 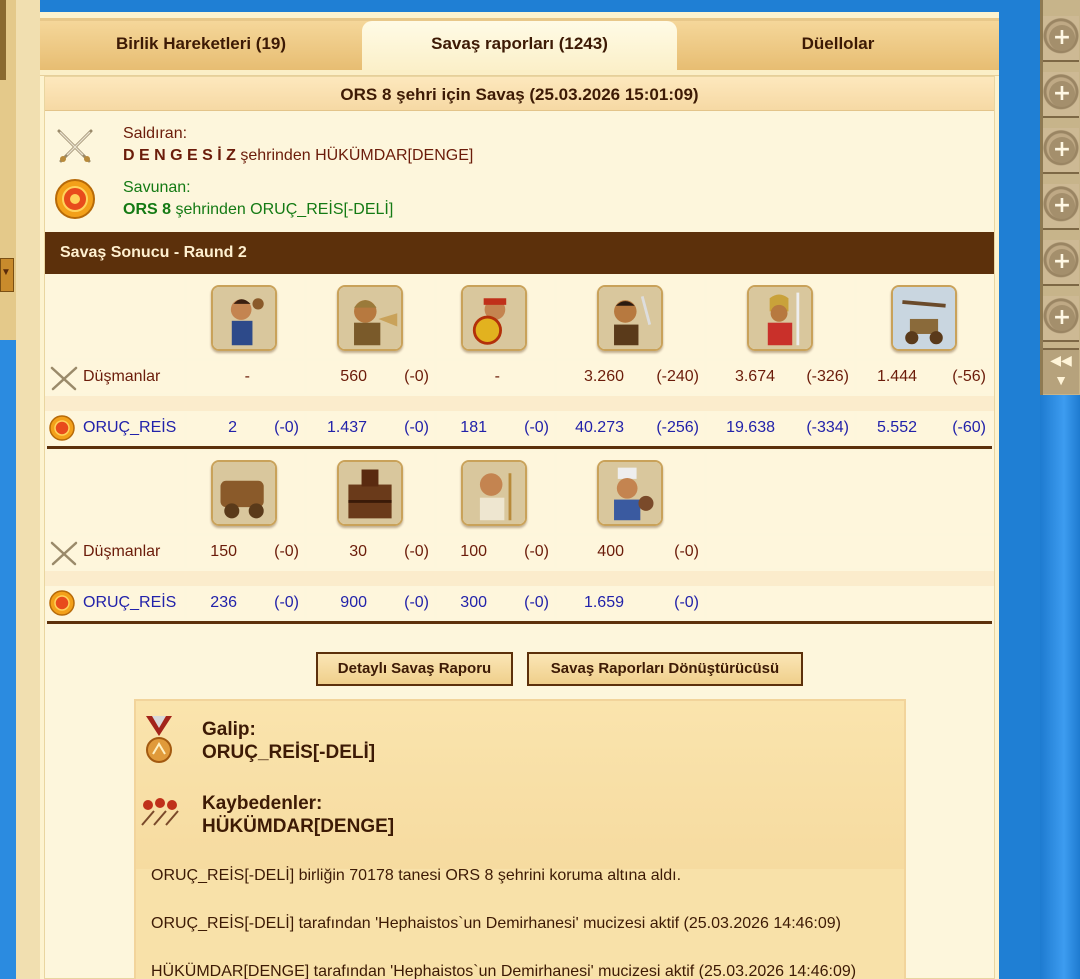 I want to click on enemy-cell: 1.444 (-56), so click(x=924, y=377).